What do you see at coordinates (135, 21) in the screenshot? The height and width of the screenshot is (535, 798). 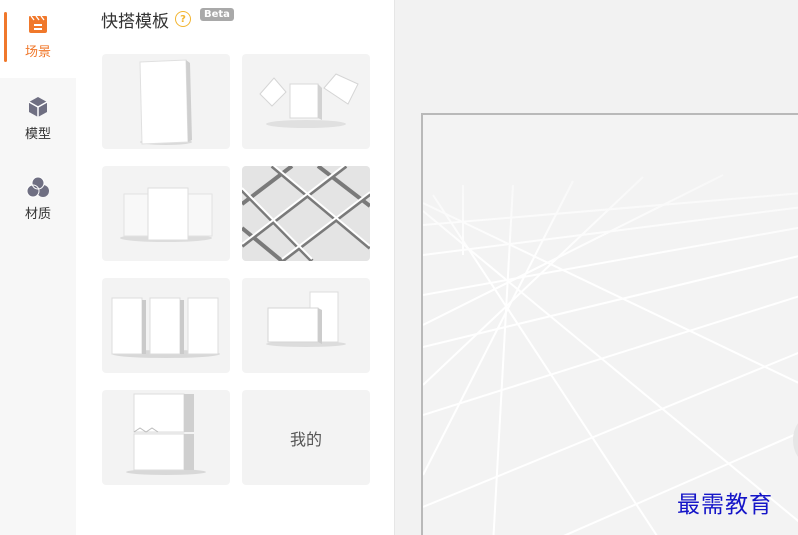 I see `panel-title: 快搭模板` at bounding box center [135, 21].